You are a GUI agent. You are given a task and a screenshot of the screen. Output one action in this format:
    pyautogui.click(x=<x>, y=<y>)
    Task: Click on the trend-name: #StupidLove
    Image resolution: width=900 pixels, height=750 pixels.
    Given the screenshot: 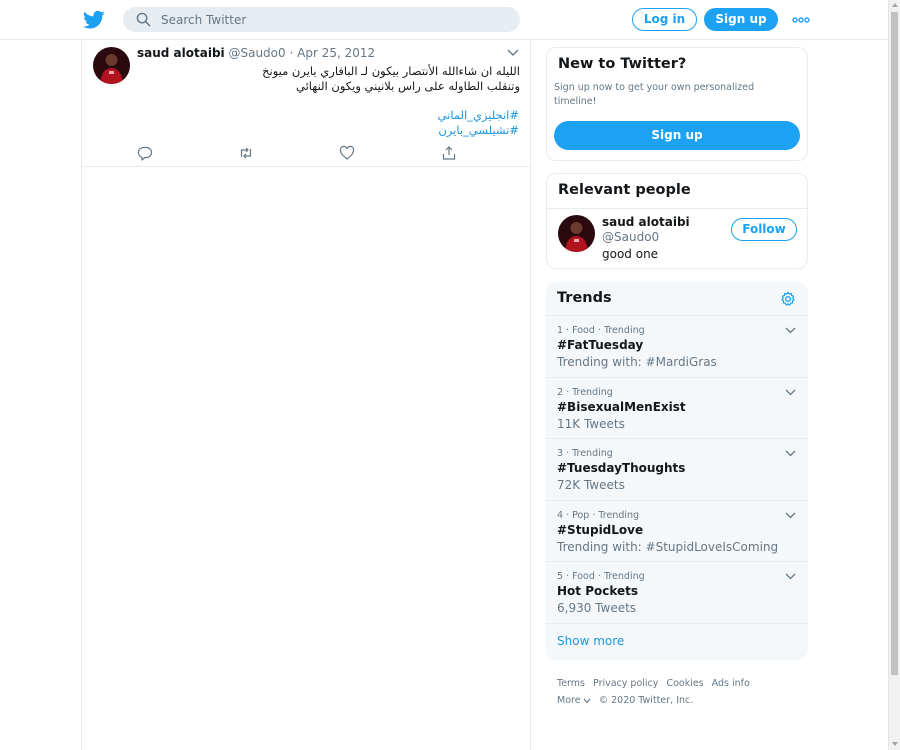 What is the action you would take?
    pyautogui.click(x=600, y=530)
    